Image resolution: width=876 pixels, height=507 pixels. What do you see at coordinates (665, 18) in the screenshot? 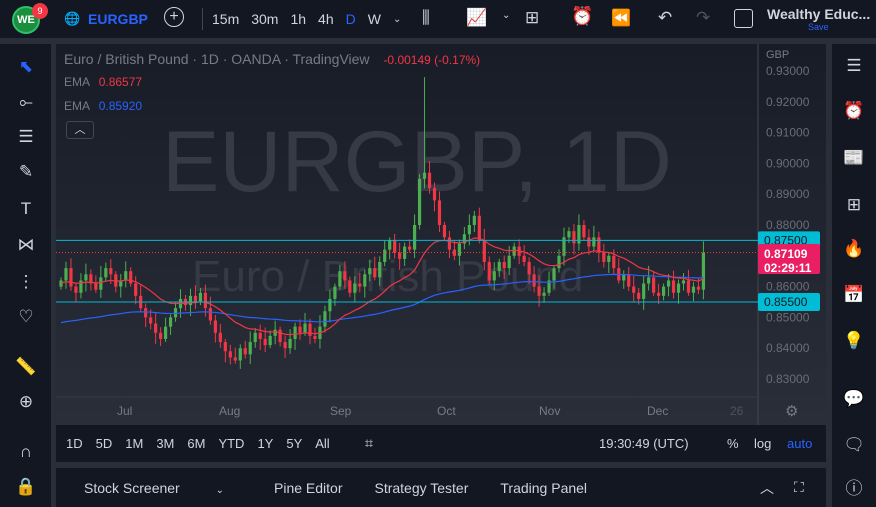
I see `undo-icon: ↶` at bounding box center [665, 18].